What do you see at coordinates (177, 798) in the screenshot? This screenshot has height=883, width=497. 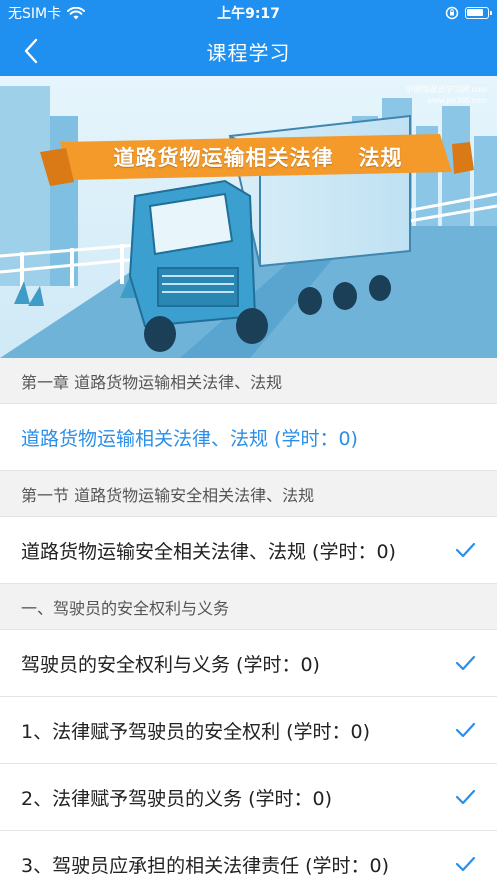 I see `list-item-label: 2、法律赋予驾驶员的义务 (学时：0)` at bounding box center [177, 798].